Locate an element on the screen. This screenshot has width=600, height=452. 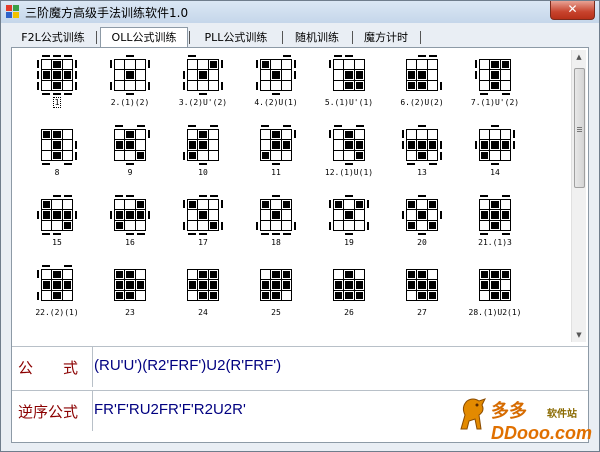
scroll-up-arrow: ▲ is located at coordinates (579, 57).